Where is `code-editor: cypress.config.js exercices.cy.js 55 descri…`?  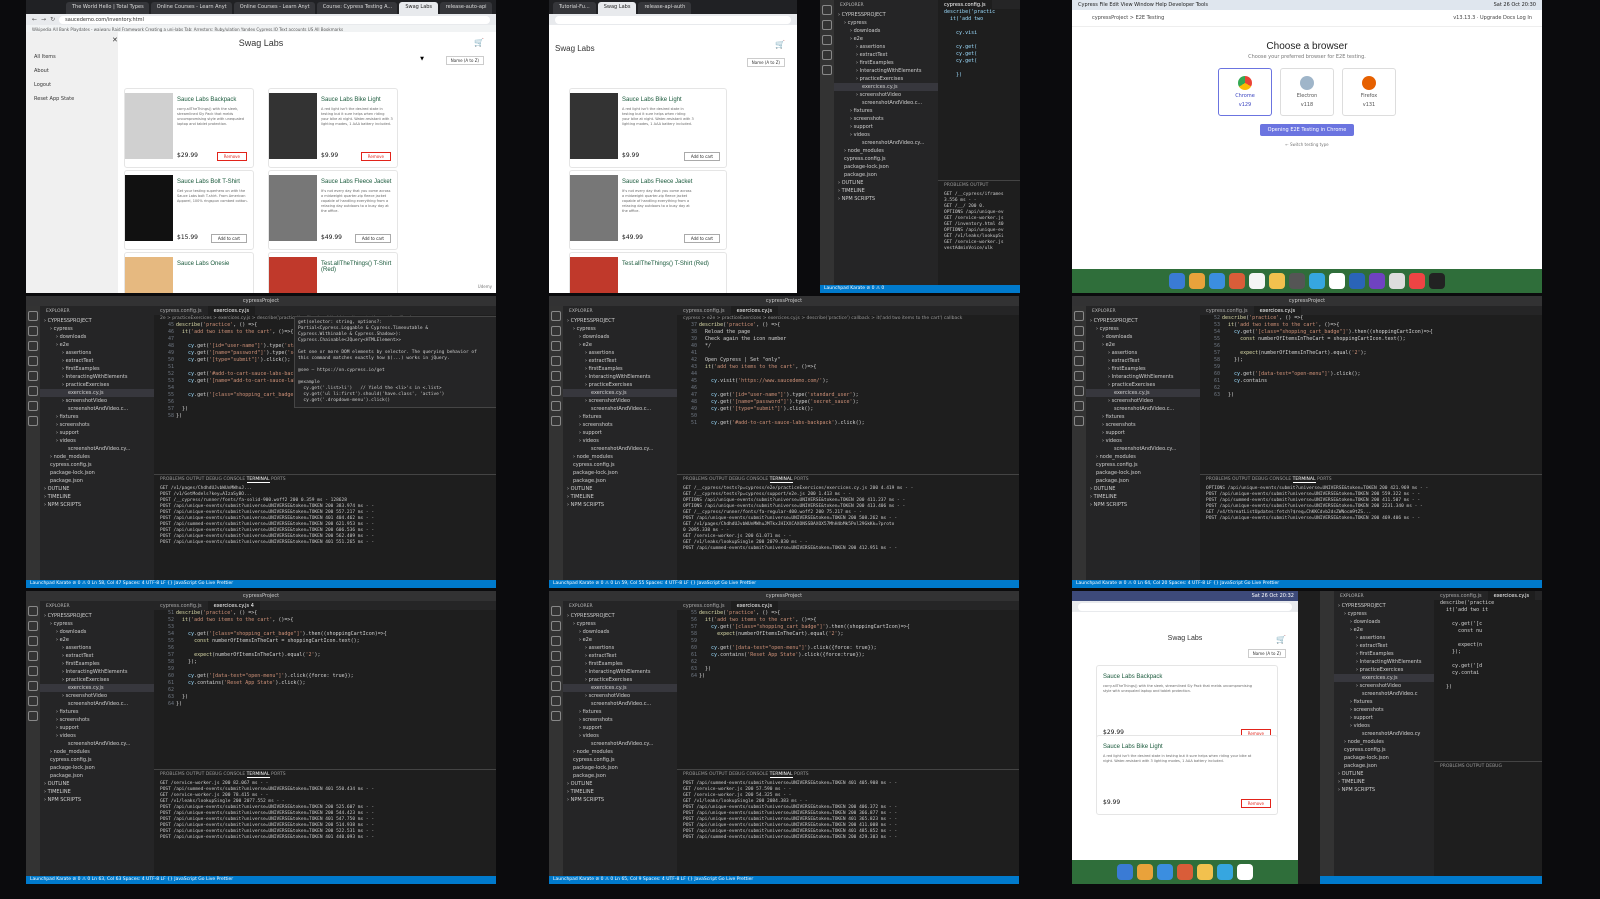
code-editor: cypress.config.js exercices.cy.js 55 descri… is located at coordinates (848, 676).